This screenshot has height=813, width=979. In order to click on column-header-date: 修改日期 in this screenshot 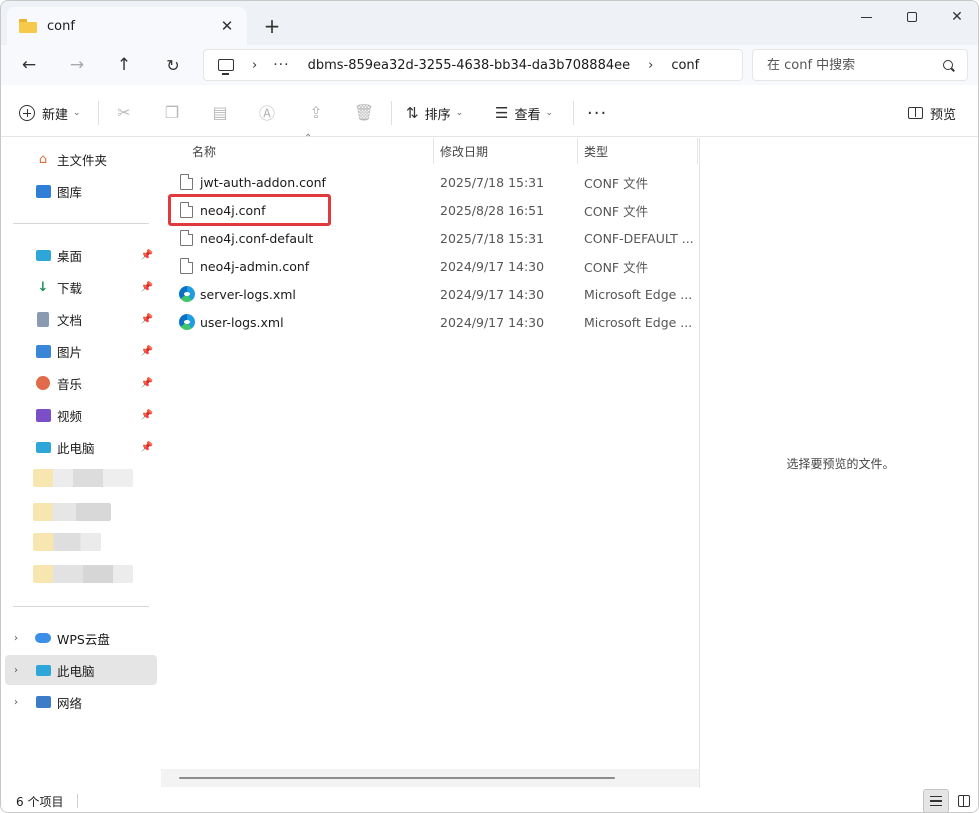, I will do `click(464, 151)`.